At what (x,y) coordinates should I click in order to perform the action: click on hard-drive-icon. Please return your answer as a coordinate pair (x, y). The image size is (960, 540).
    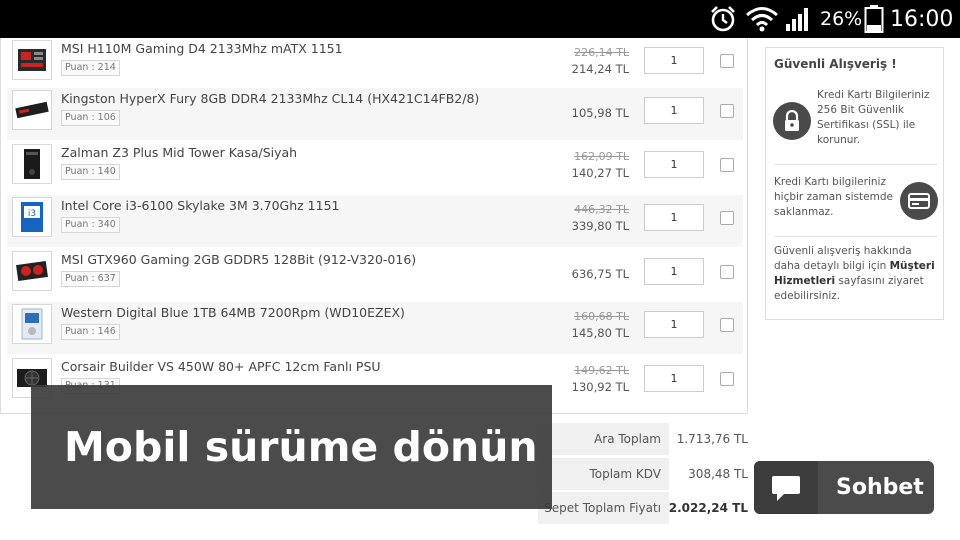
    Looking at the image, I should click on (32, 324).